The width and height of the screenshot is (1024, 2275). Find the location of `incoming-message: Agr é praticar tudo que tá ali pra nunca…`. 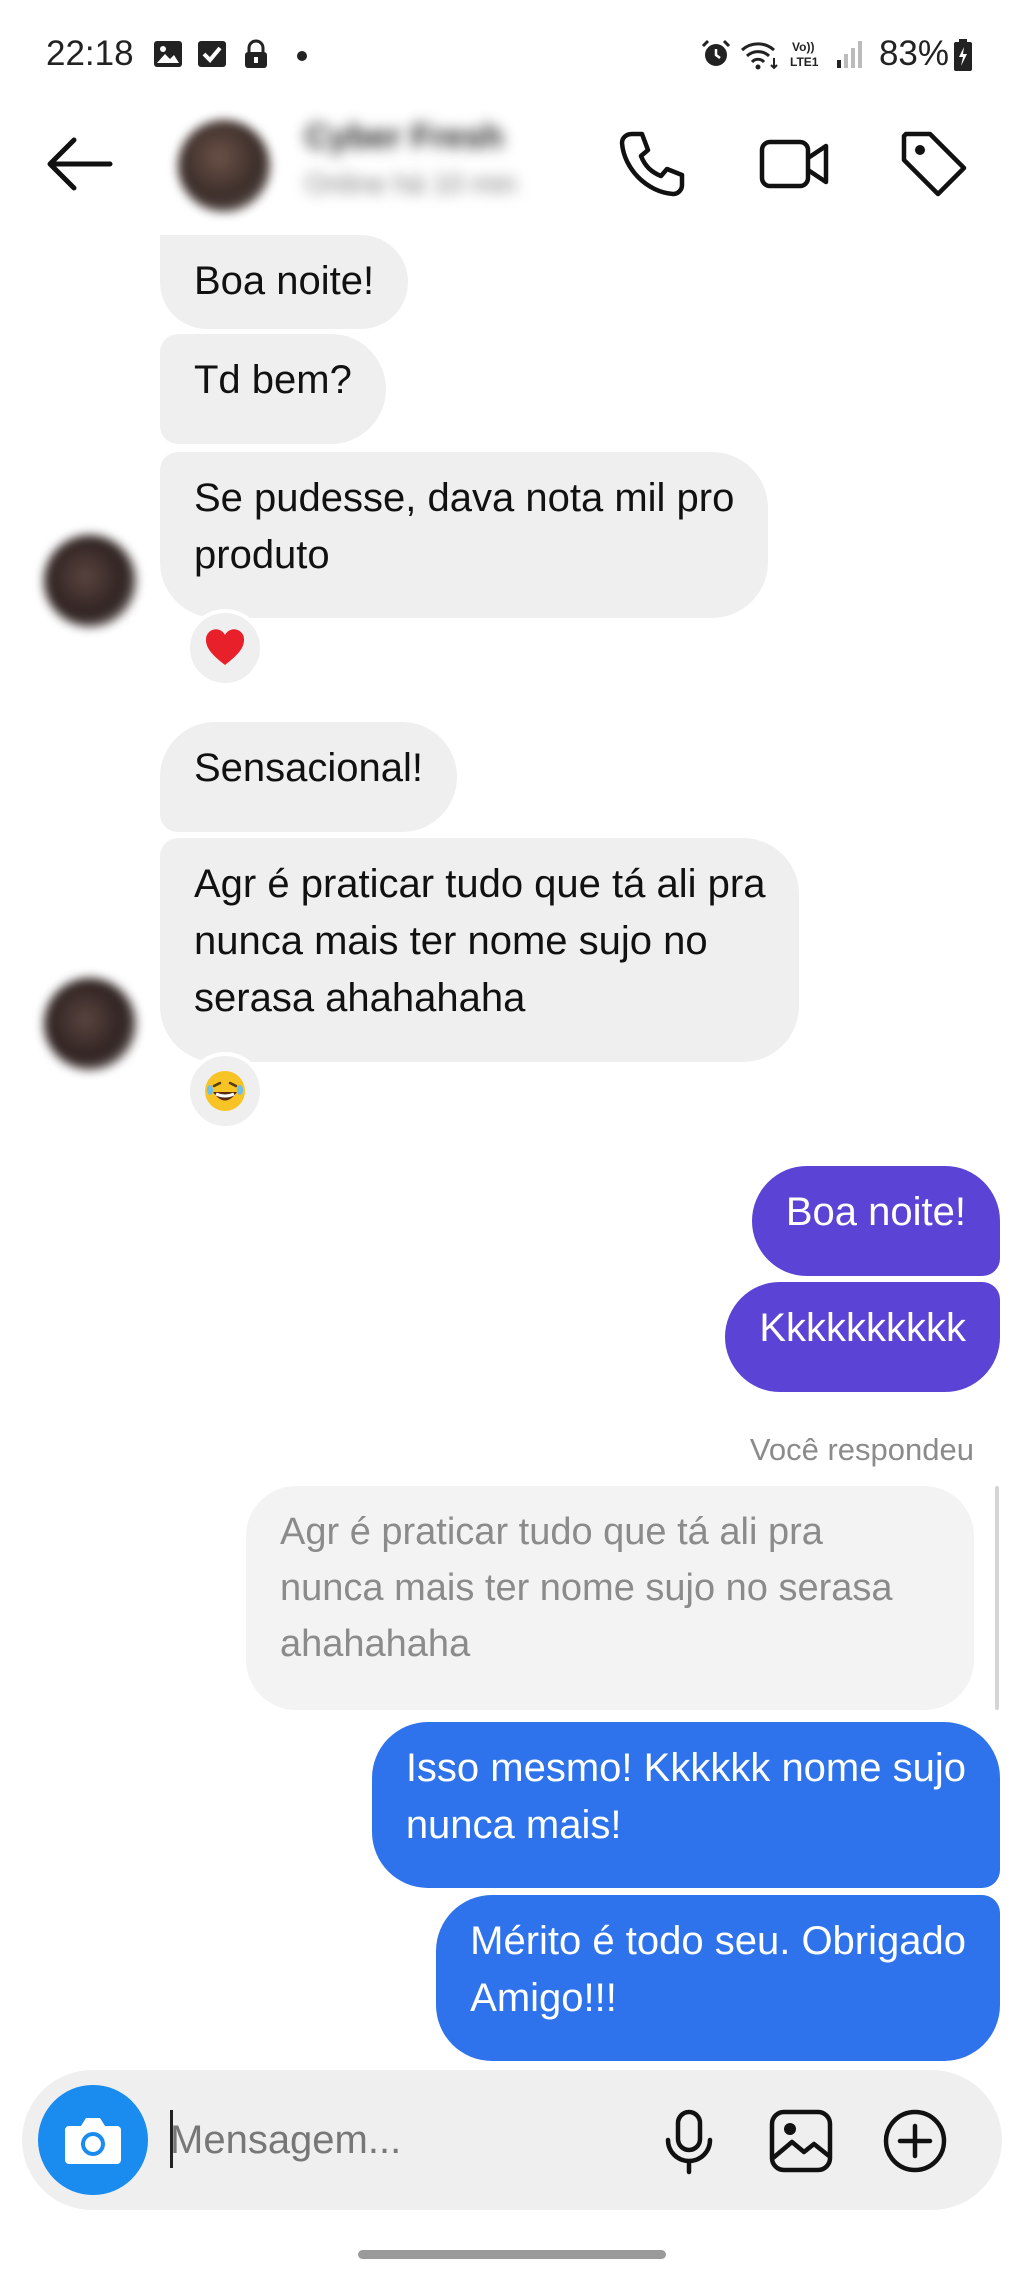

incoming-message: Agr é praticar tudo que tá ali pra nunca… is located at coordinates (480, 950).